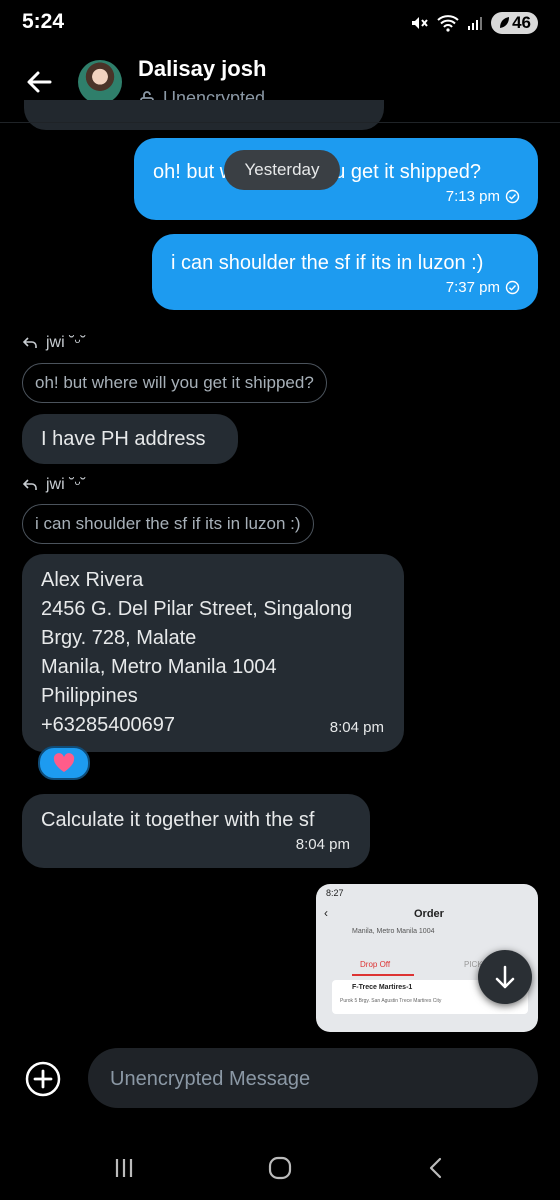 This screenshot has height=1200, width=560. I want to click on preview-store-name: F-Trece Martires-1, so click(382, 987).